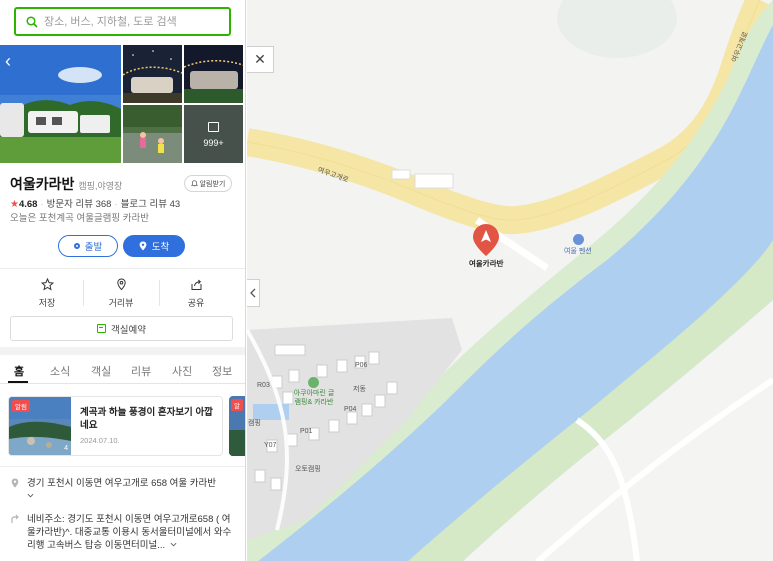 This screenshot has height=561, width=773. I want to click on place-description: 오늘은 포천계곡 여울글램핑 카라반, so click(80, 218).